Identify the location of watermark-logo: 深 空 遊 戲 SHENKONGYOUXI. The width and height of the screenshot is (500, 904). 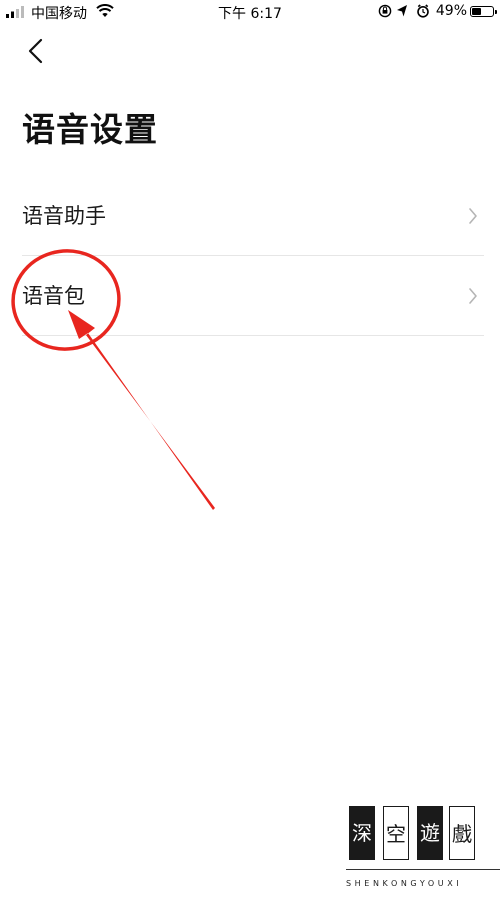
(423, 850).